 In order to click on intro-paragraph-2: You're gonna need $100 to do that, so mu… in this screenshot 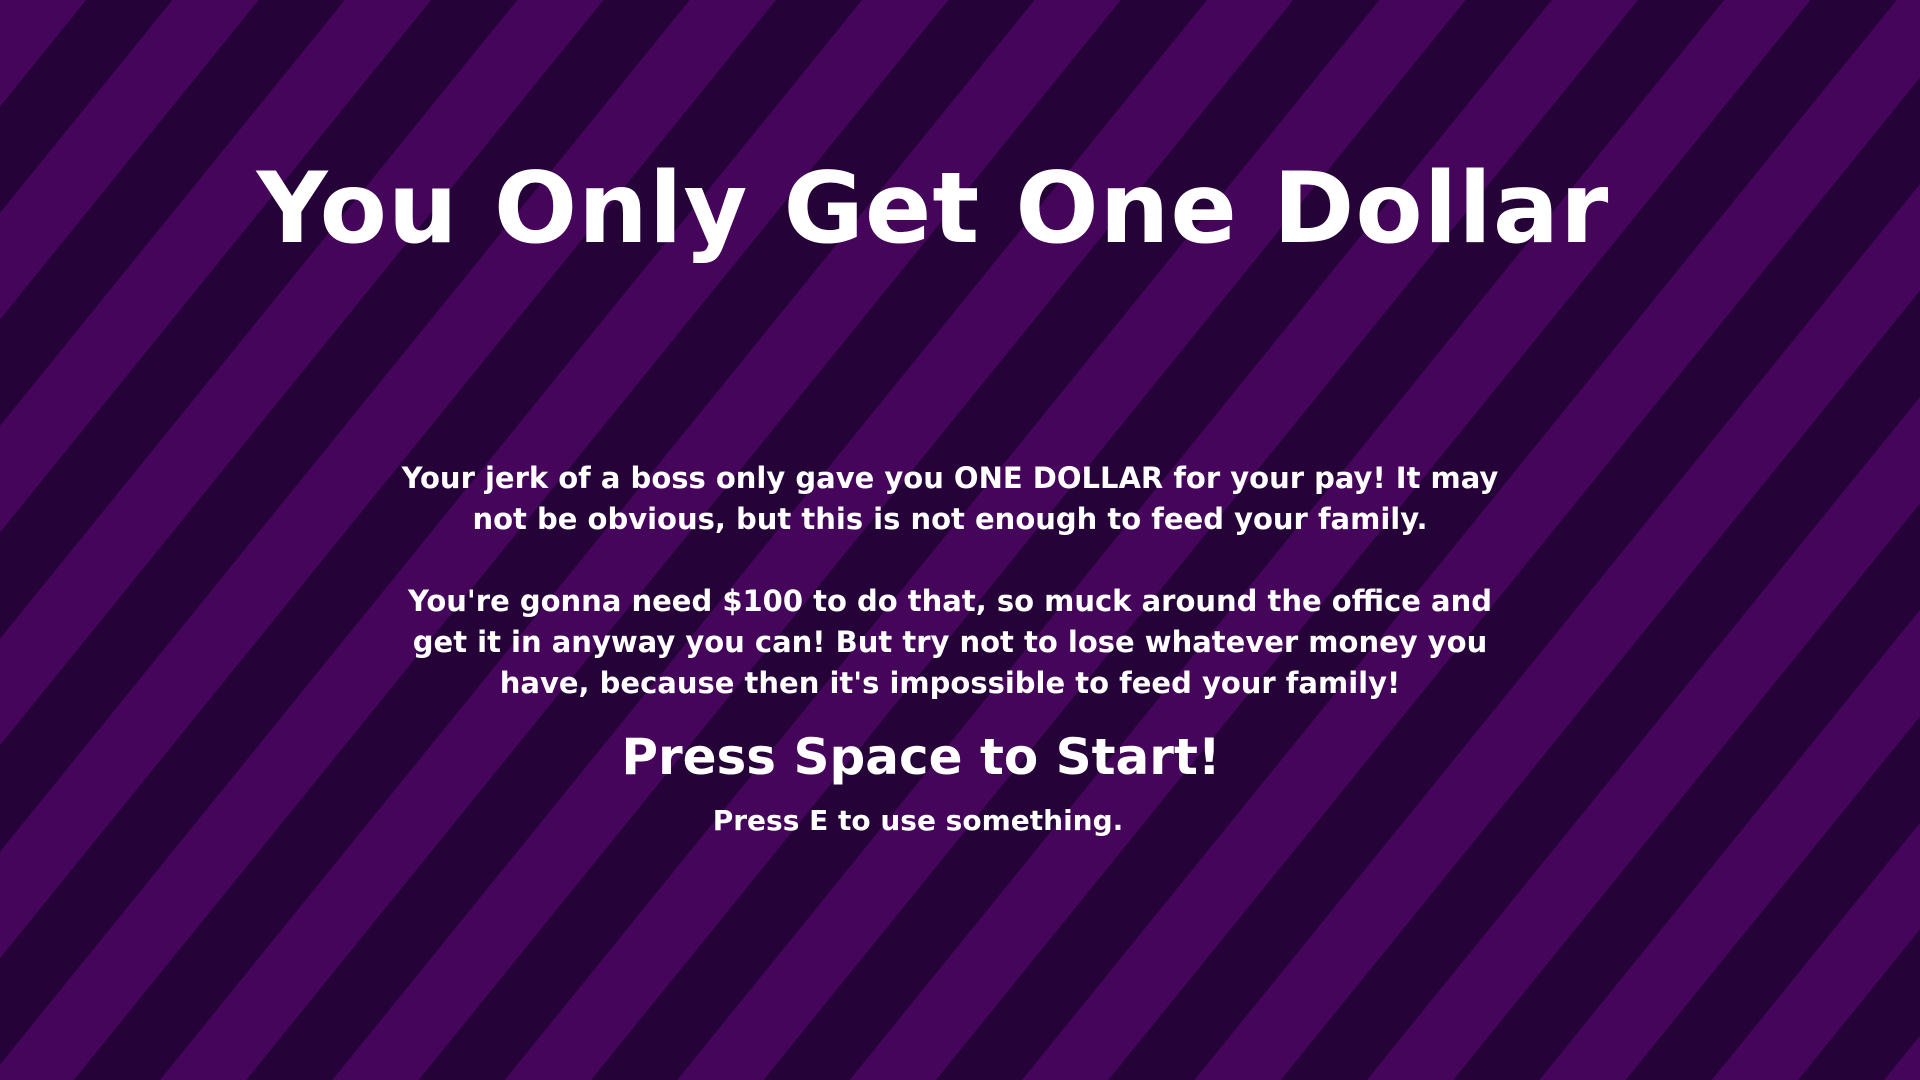, I will do `click(950, 642)`.